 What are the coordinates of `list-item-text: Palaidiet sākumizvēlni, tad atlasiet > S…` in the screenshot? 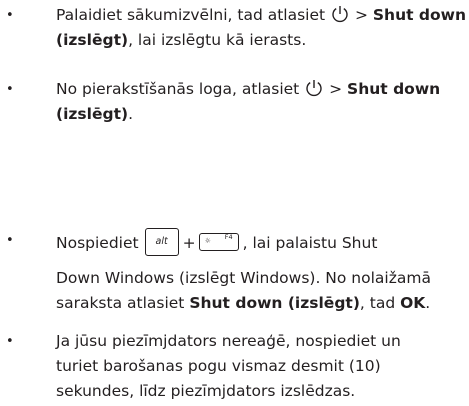 It's located at (261, 27).